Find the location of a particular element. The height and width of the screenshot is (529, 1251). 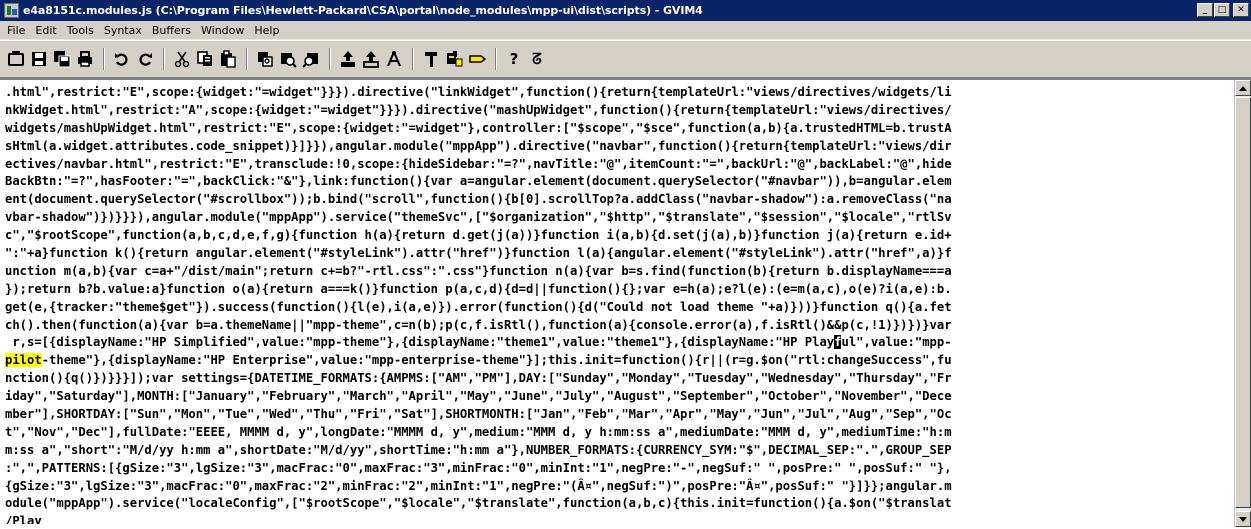

save-session-icon is located at coordinates (371, 59).